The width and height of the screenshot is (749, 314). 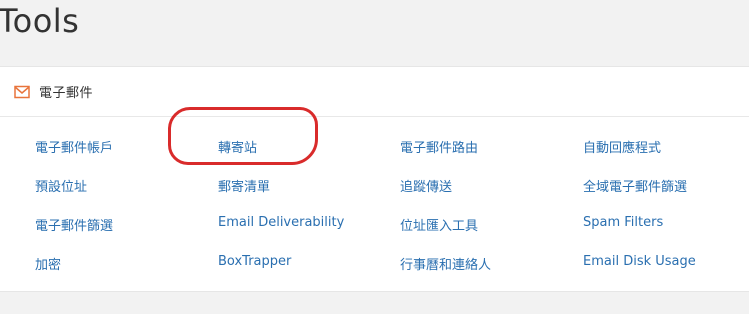 I want to click on link-email-accounts: 電子郵件帳戶, so click(x=74, y=146).